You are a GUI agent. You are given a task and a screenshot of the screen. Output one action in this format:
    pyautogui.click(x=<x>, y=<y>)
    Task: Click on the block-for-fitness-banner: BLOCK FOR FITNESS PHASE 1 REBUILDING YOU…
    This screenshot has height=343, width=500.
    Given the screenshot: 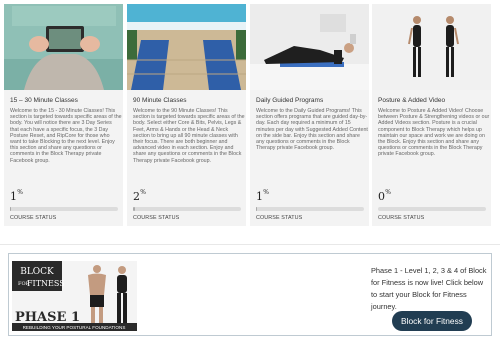 What is the action you would take?
    pyautogui.click(x=74, y=296)
    